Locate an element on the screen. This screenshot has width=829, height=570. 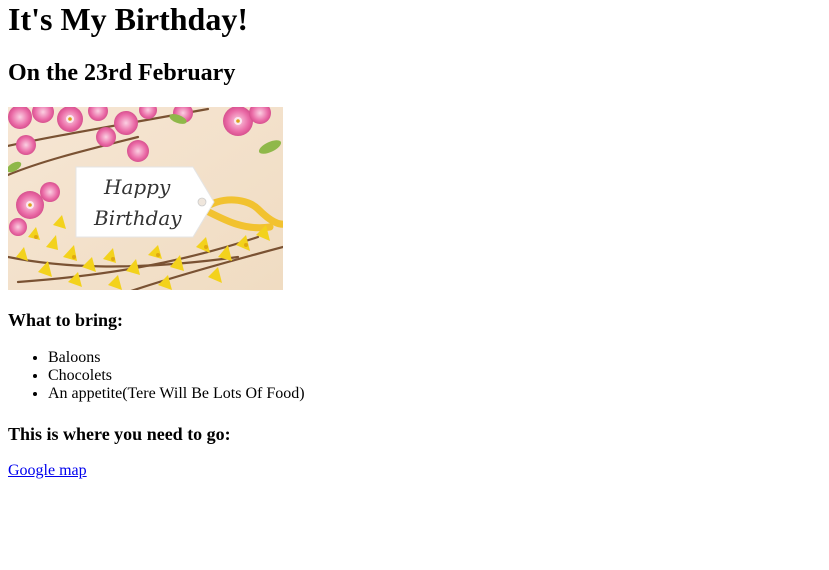
google-map-link: Google map is located at coordinates (47, 471).